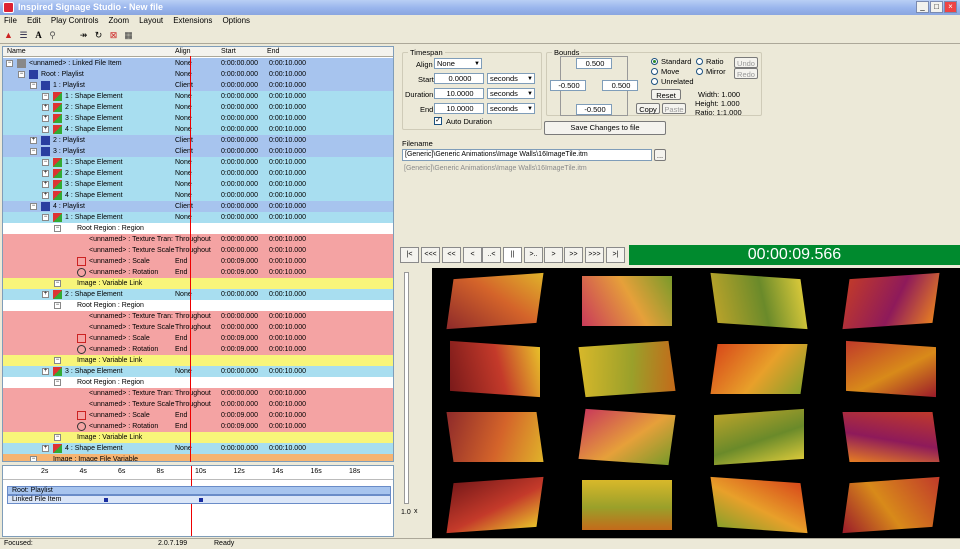  I want to click on rewind-button: <<, so click(451, 255).